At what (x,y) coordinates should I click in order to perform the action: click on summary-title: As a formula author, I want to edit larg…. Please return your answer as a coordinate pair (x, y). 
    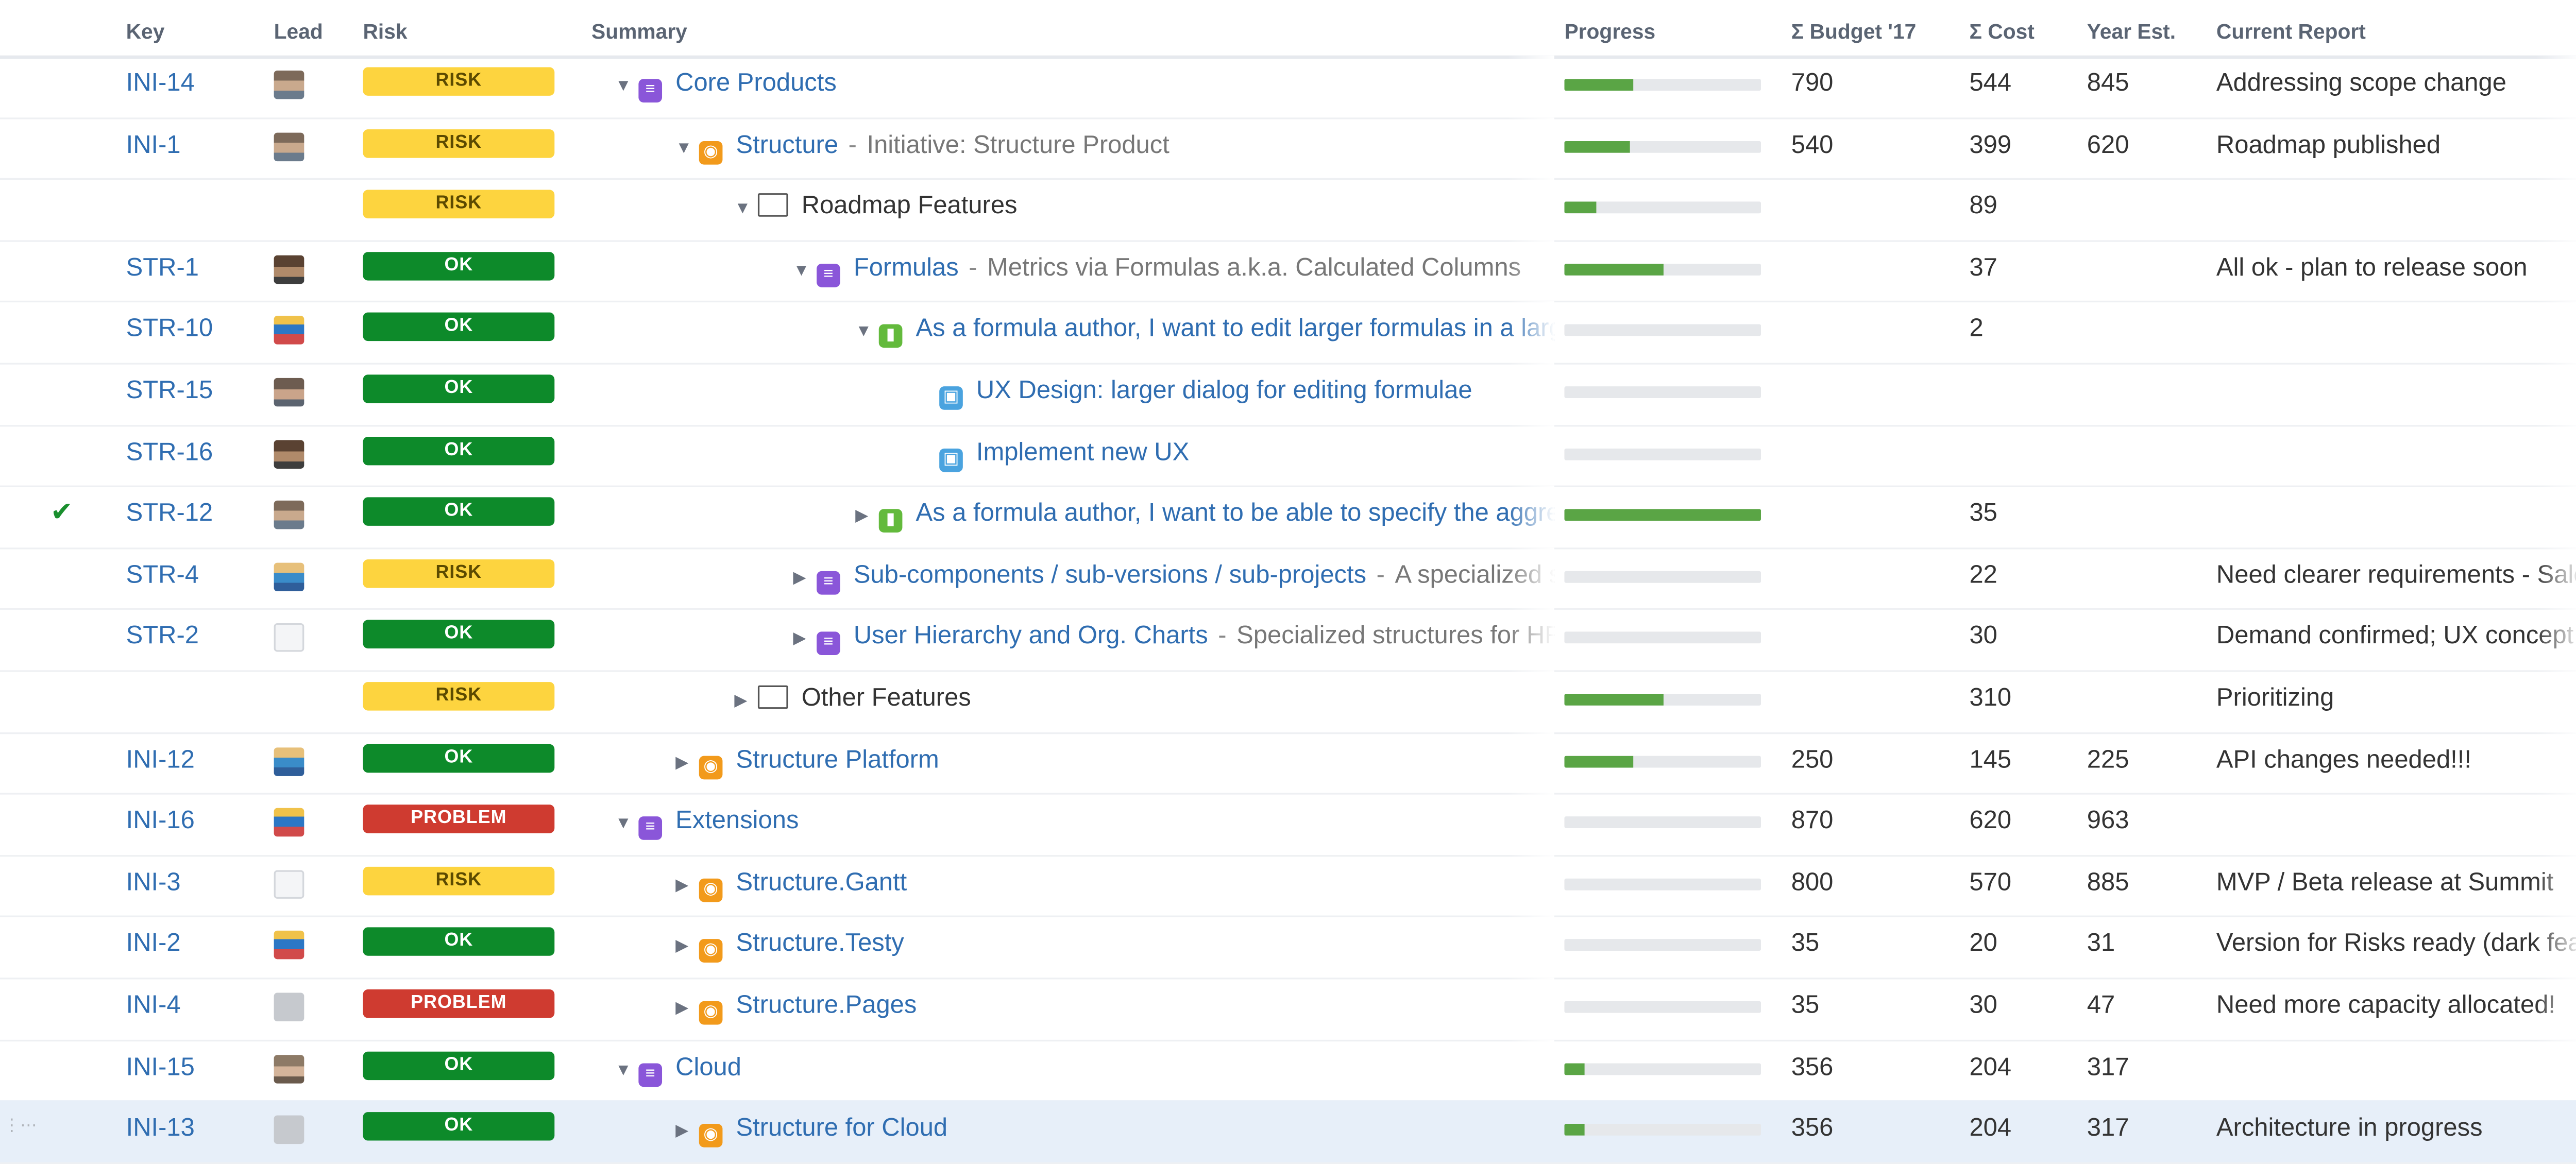
    Looking at the image, I should click on (1235, 329).